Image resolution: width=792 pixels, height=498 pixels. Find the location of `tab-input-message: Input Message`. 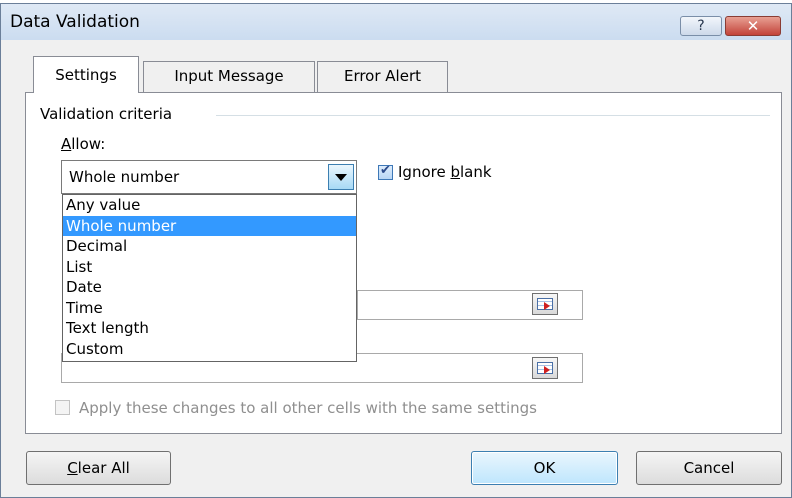

tab-input-message: Input Message is located at coordinates (229, 76).